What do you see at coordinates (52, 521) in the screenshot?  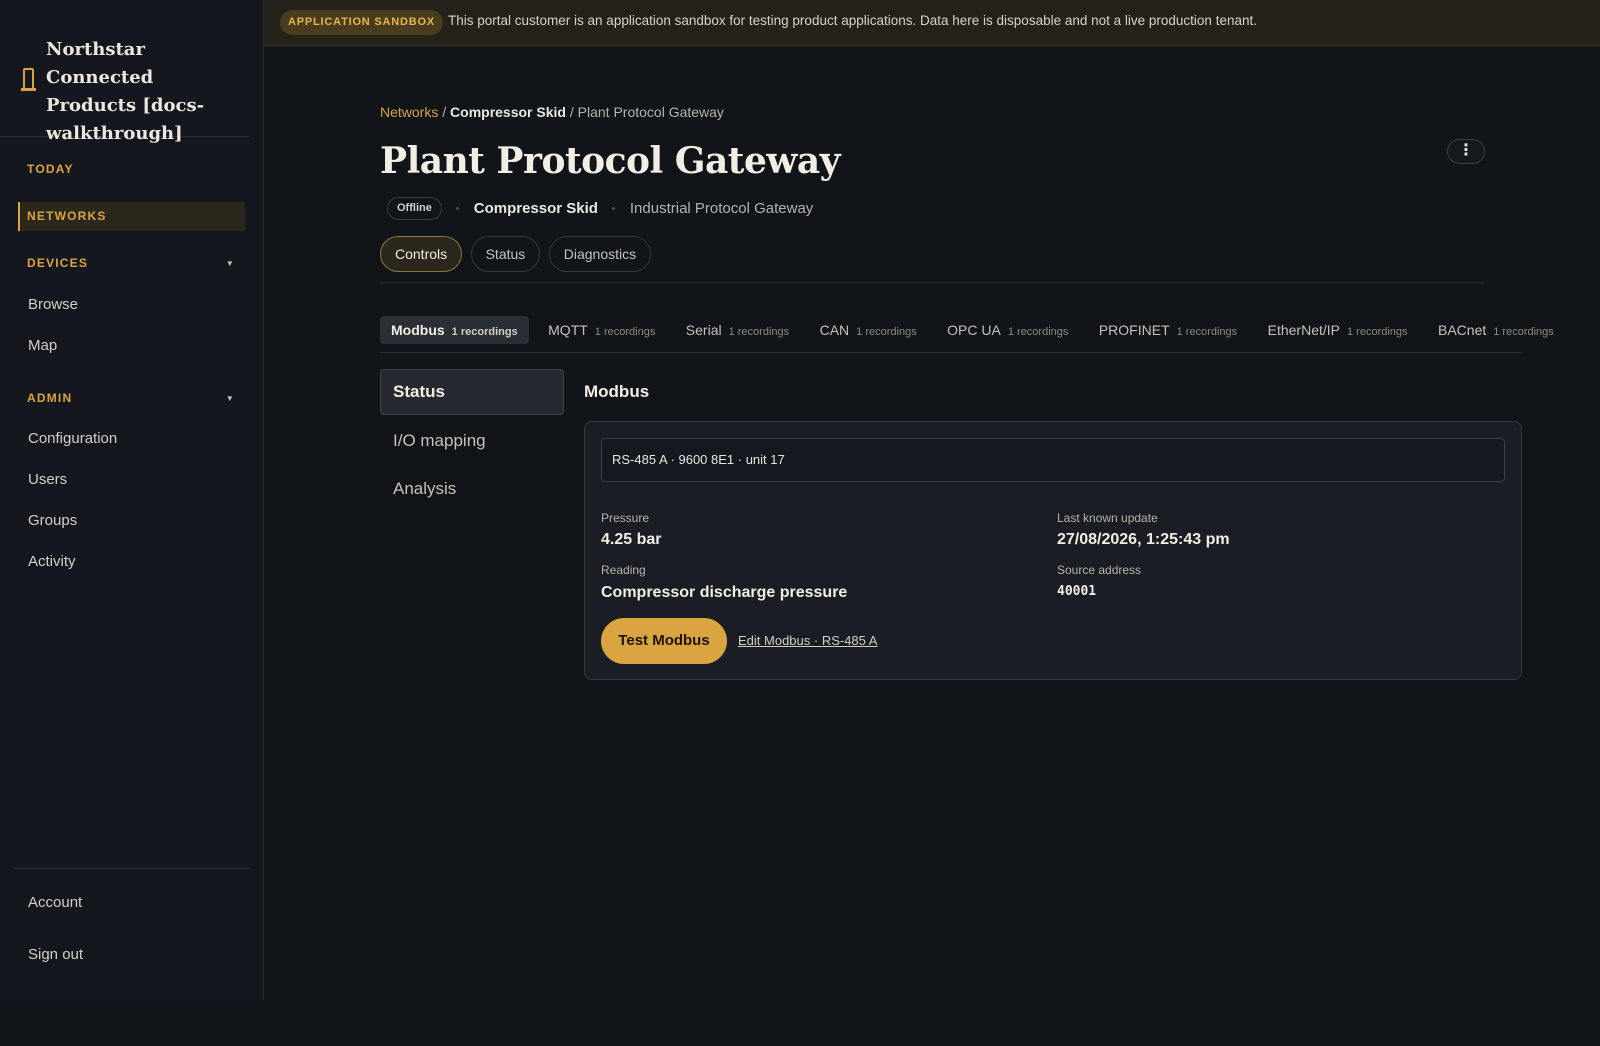 I see `nav-item-groups: Groups` at bounding box center [52, 521].